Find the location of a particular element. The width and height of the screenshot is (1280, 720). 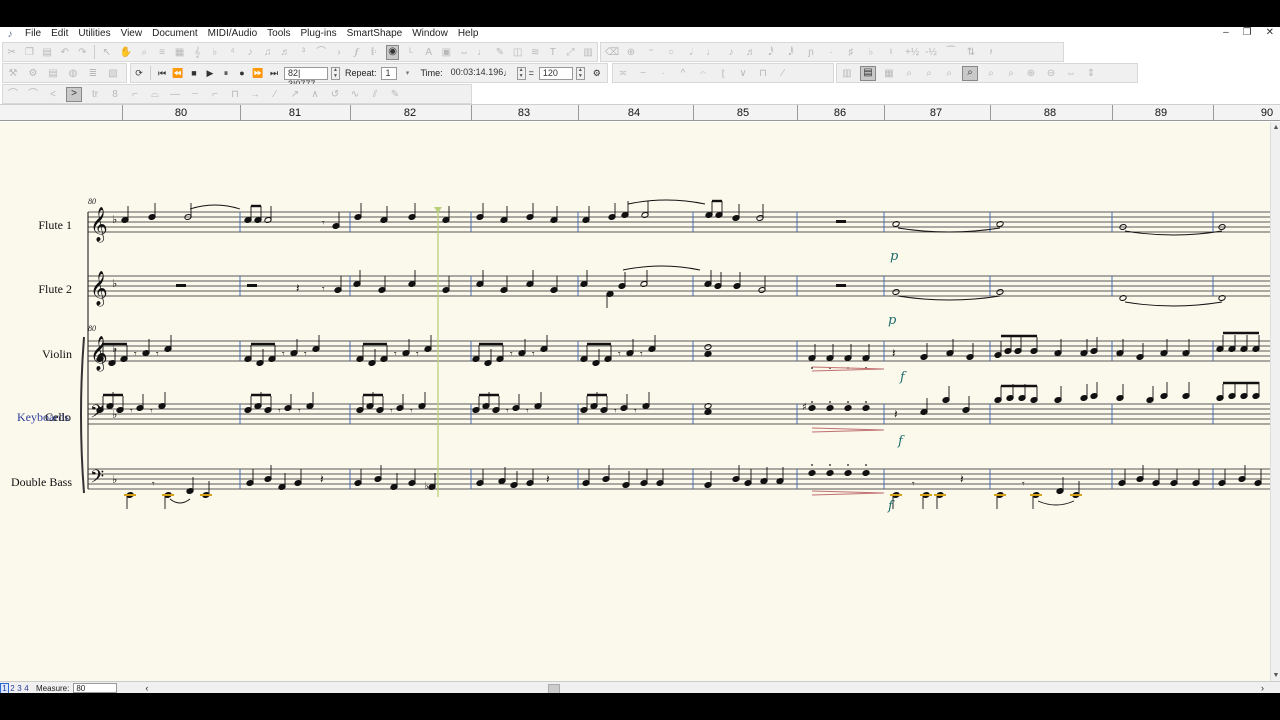

loop-icon: ⟳ is located at coordinates (139, 73).